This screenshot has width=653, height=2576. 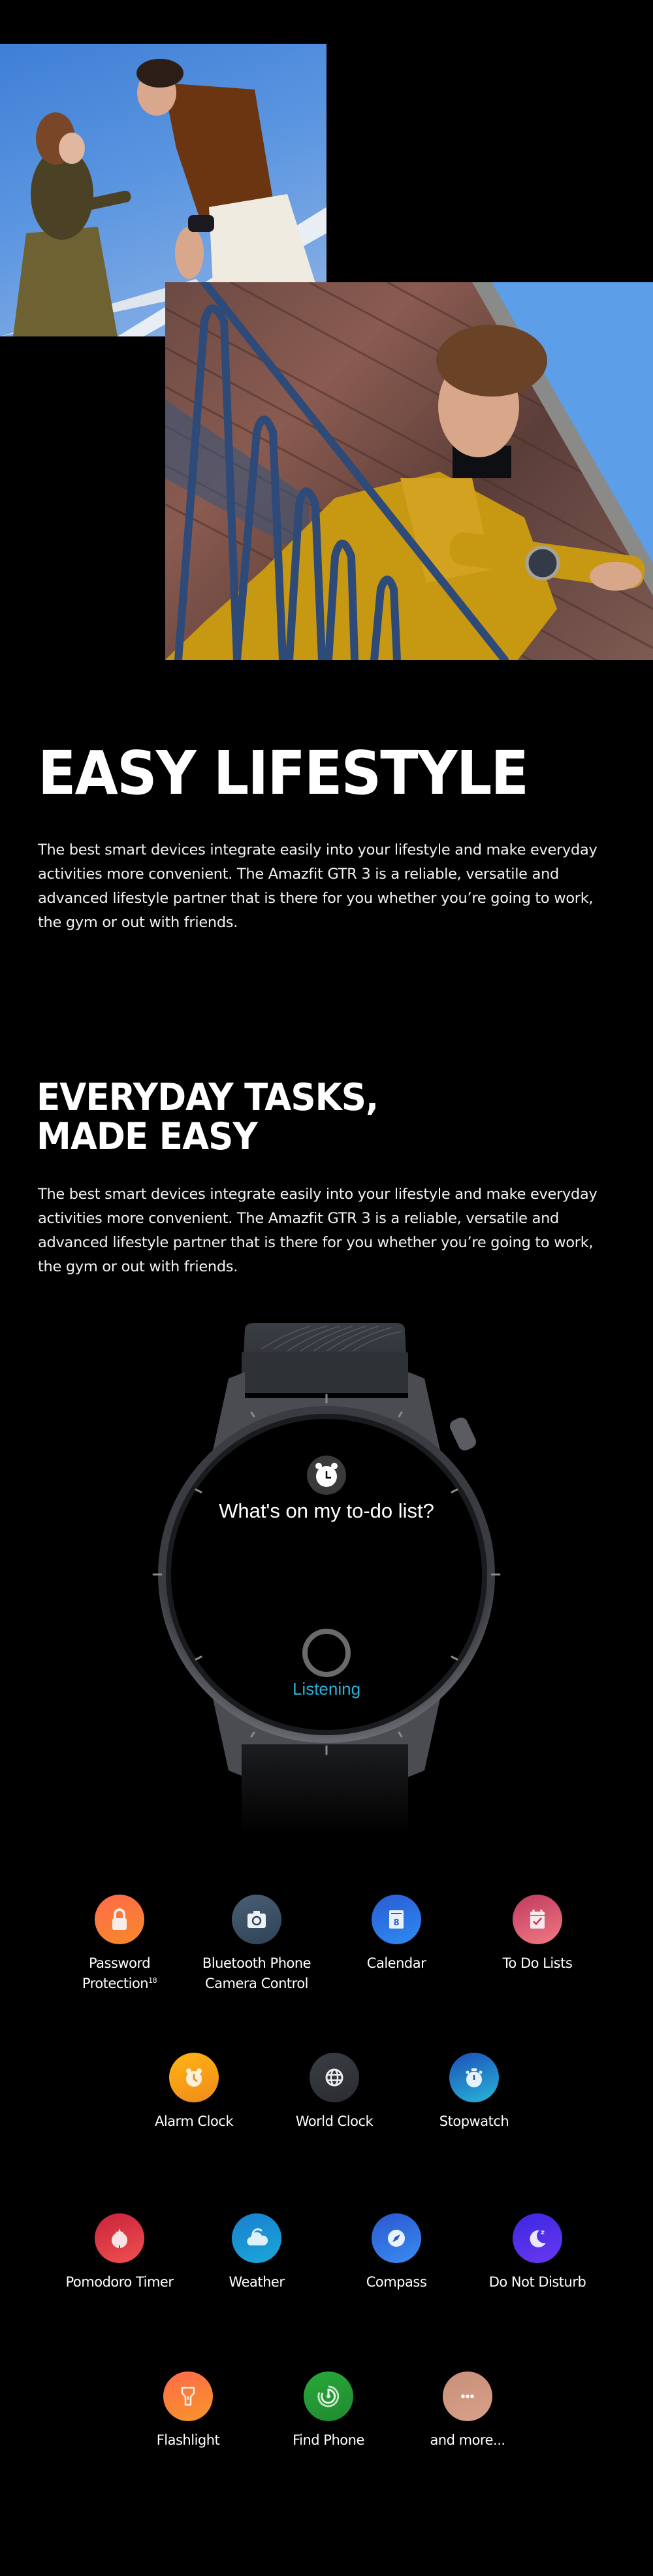 I want to click on feature-do-not-disturb: z Do Not Disturb, so click(x=537, y=2252).